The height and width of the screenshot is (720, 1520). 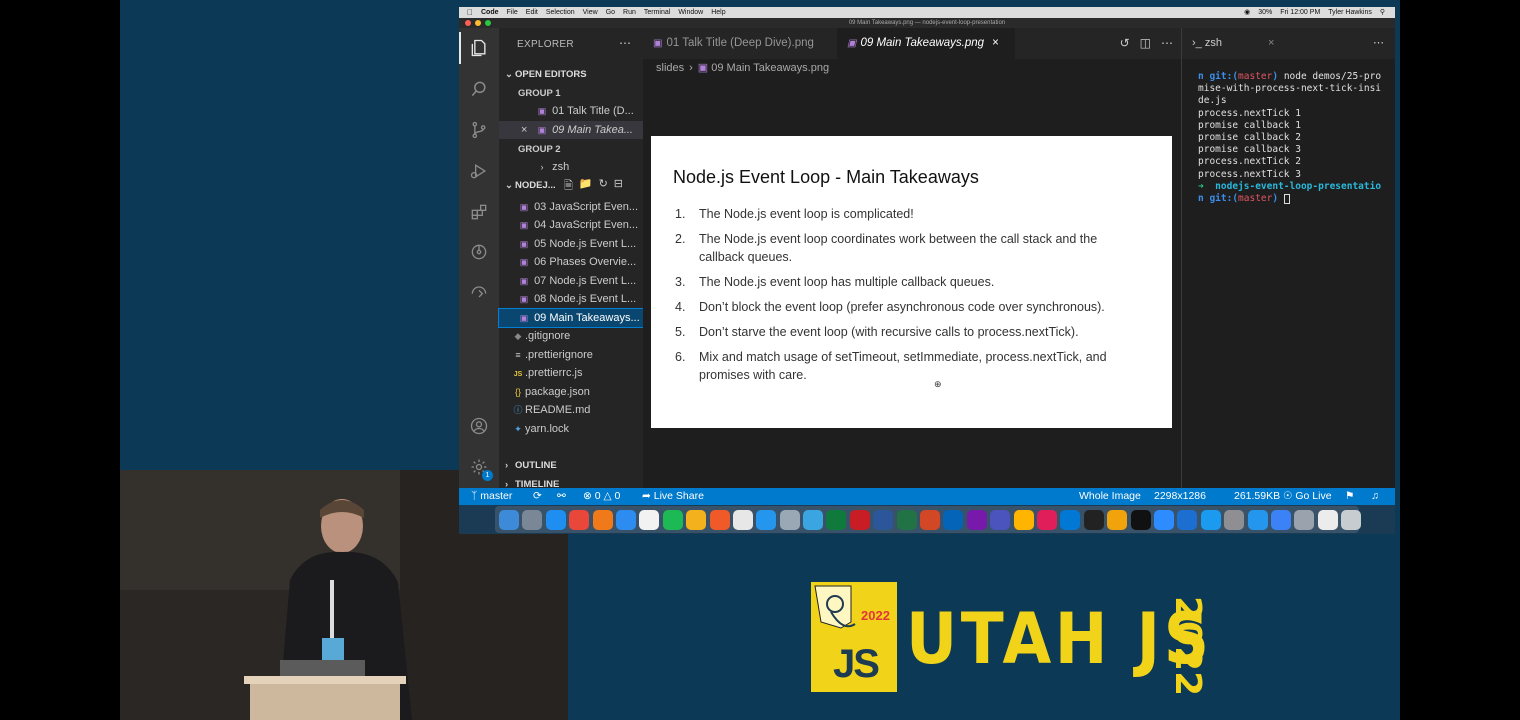 I want to click on chrome-canary-icon, so click(x=1023, y=519).